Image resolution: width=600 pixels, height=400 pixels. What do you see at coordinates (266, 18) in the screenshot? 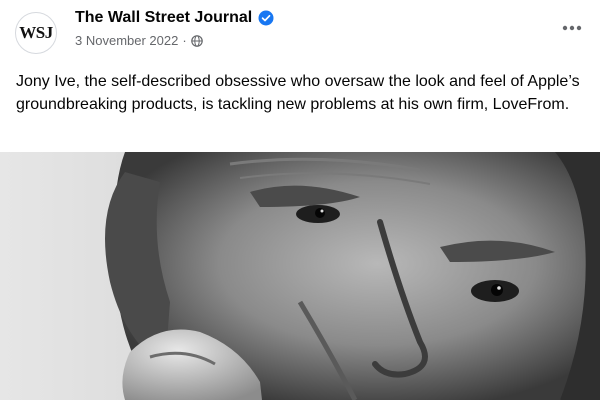
I see `verified-badge-icon` at bounding box center [266, 18].